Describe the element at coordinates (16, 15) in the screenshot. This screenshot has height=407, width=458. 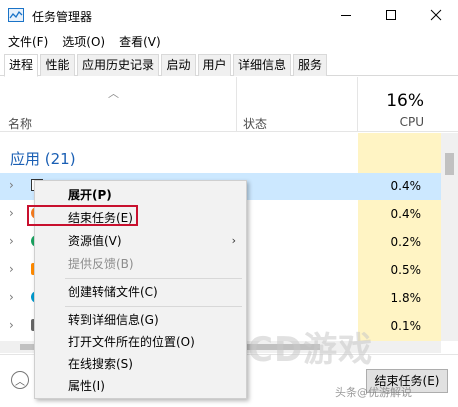
I see `task-manager-icon` at that location.